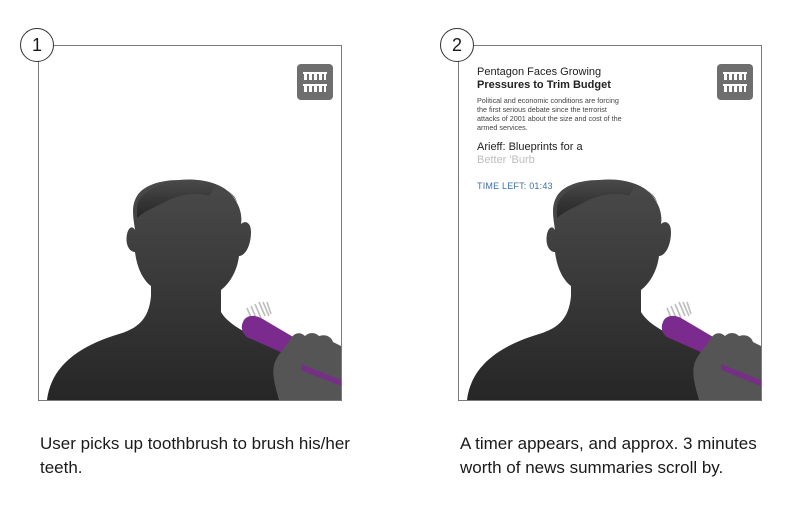 This screenshot has height=512, width=800. I want to click on headline-line-1: Arieff: Blueprints for a, so click(530, 147).